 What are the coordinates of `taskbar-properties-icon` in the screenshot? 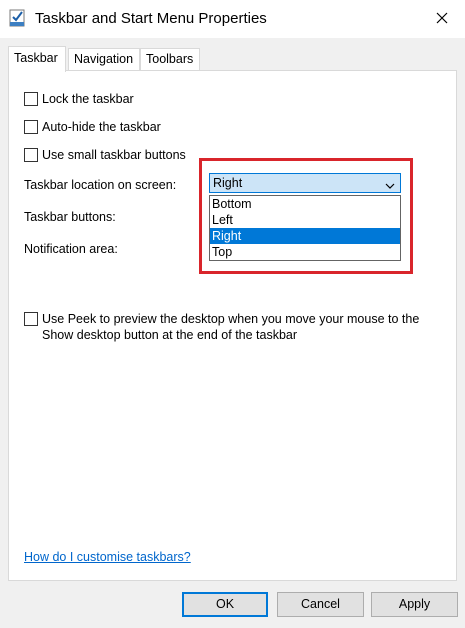 It's located at (17, 18).